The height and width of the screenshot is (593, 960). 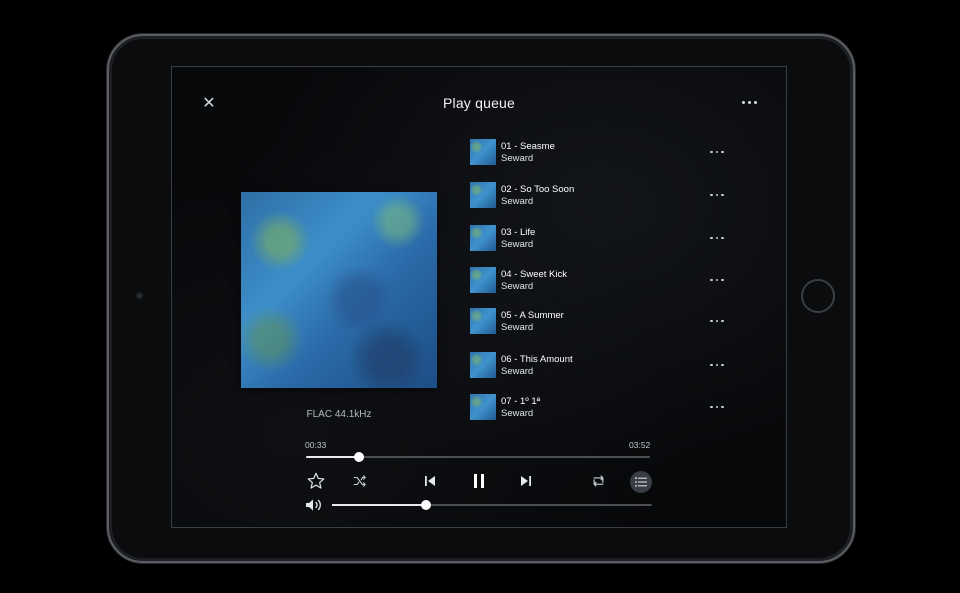 What do you see at coordinates (316, 481) in the screenshot?
I see `star-icon` at bounding box center [316, 481].